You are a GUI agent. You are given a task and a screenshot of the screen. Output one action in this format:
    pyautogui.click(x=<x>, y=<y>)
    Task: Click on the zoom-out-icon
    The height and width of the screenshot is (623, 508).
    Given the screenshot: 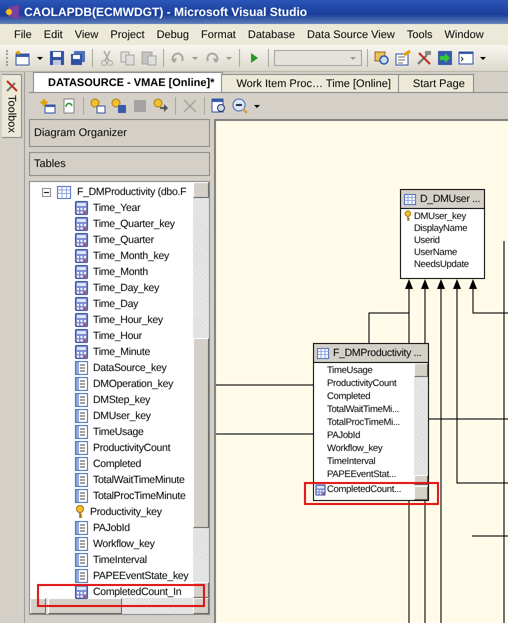 What is the action you would take?
    pyautogui.click(x=240, y=106)
    